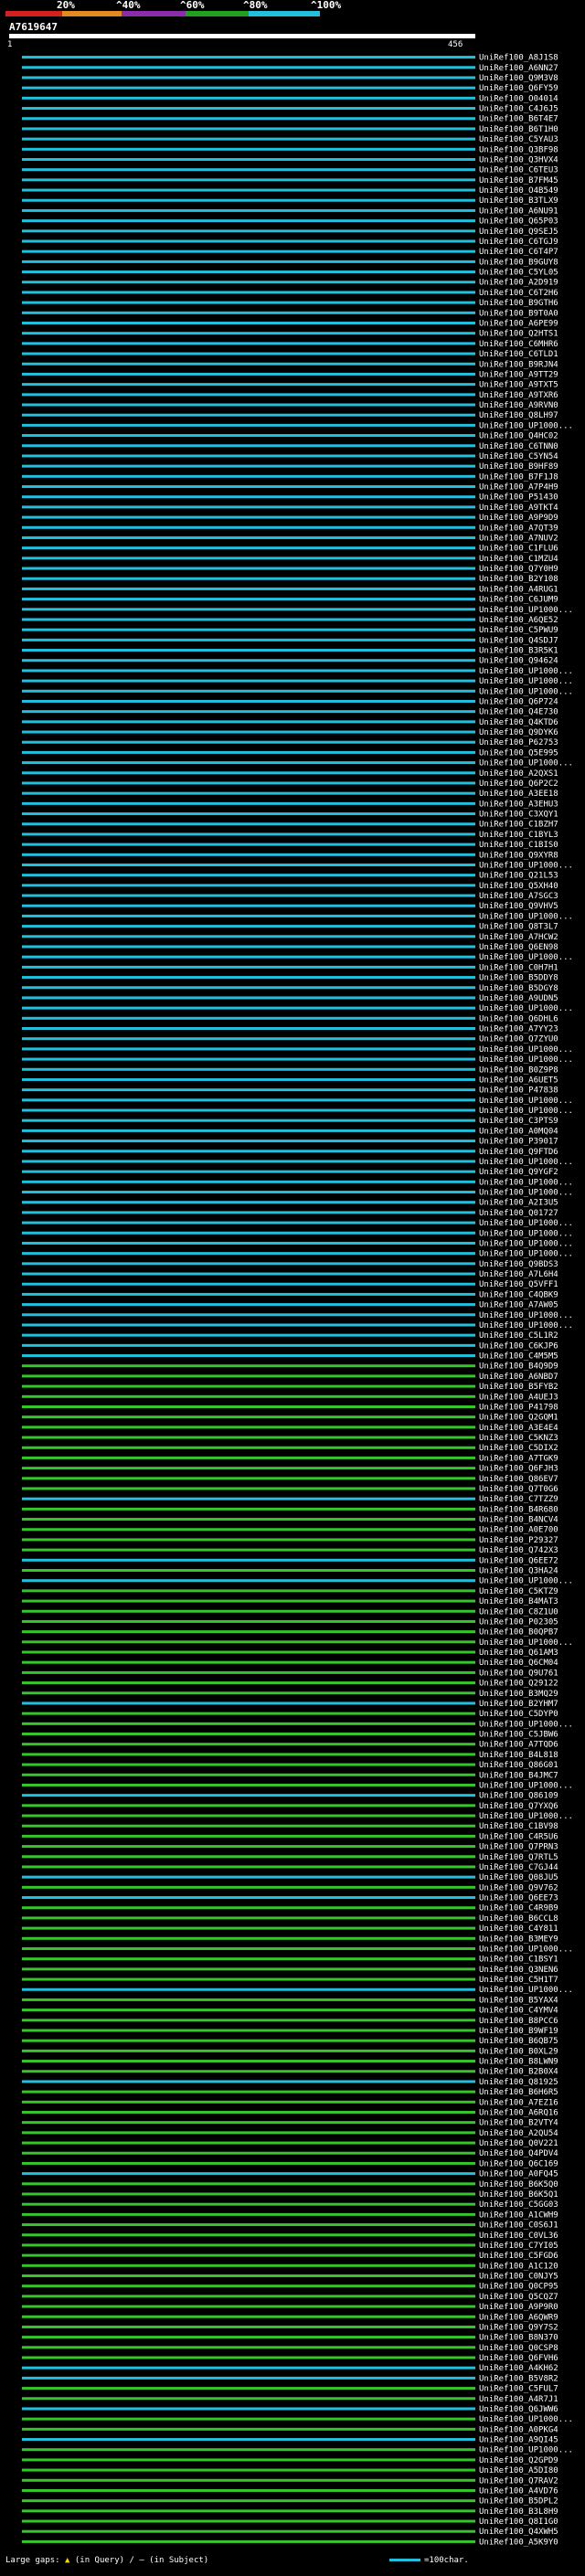 This screenshot has width=585, height=2576. I want to click on hit-label: UniRef100_A4KH62, so click(518, 2368).